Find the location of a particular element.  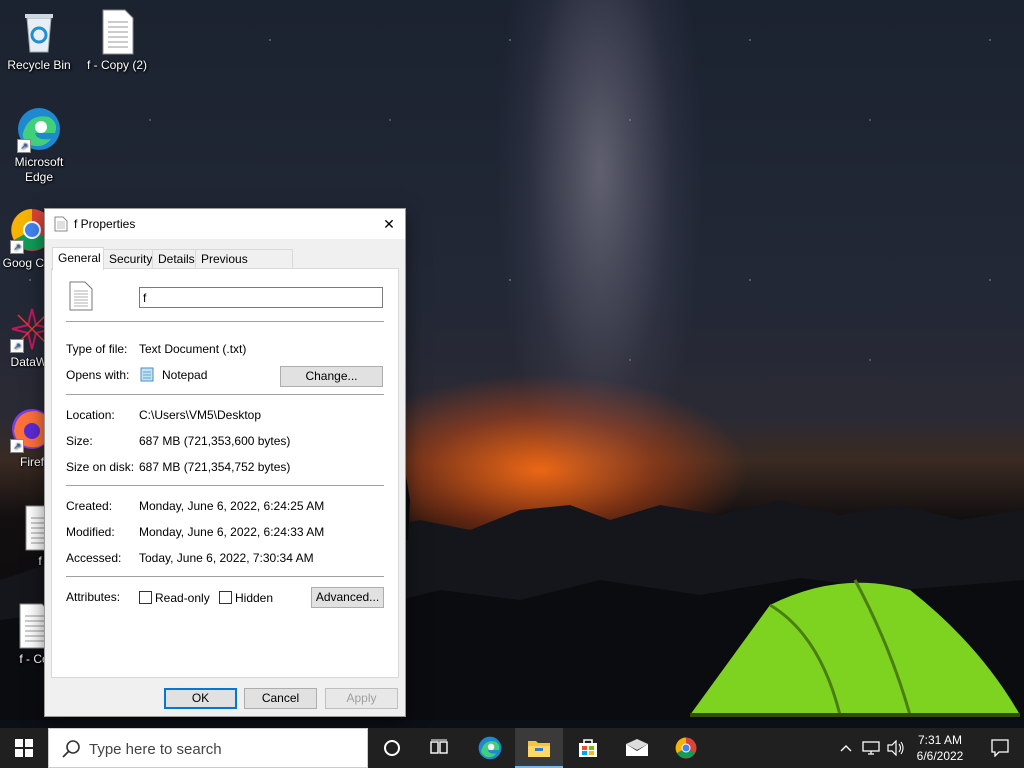

cortana-icon is located at coordinates (392, 748).